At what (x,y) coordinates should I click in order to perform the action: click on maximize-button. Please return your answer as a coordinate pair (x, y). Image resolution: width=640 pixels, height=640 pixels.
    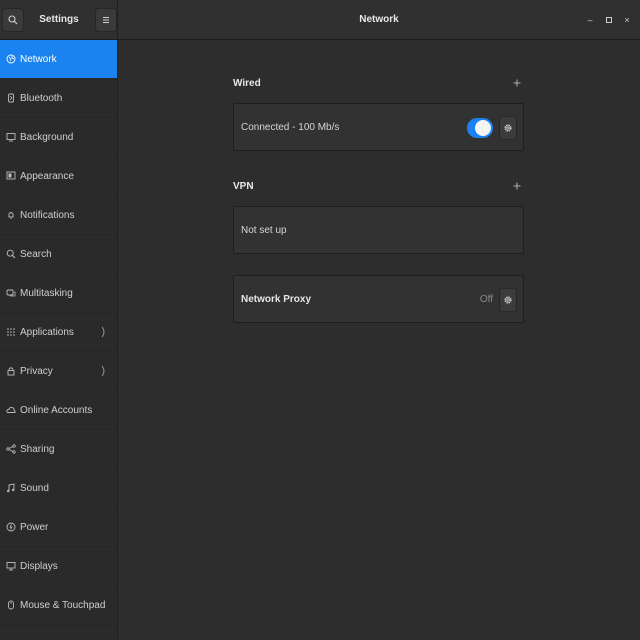
    Looking at the image, I should click on (609, 20).